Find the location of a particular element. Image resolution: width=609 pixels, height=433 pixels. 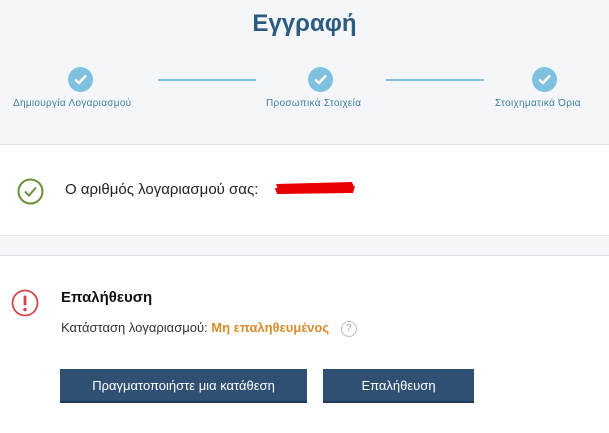

account-status-value: Μη επαληθευμένος is located at coordinates (270, 327).